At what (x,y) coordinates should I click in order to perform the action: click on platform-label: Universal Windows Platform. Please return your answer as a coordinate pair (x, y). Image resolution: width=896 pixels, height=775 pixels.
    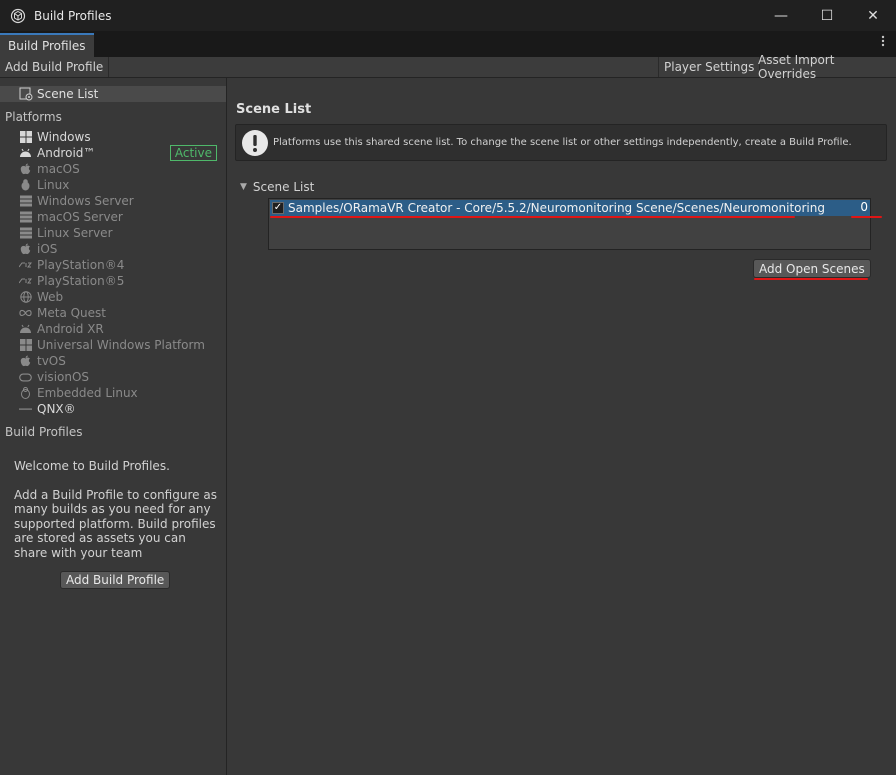
    Looking at the image, I should click on (121, 345).